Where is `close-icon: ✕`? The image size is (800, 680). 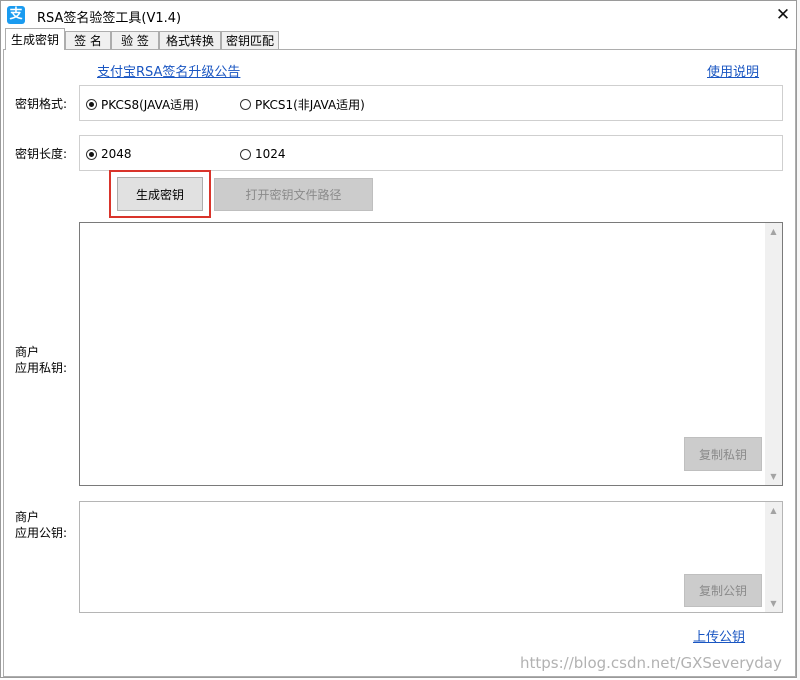
close-icon: ✕ is located at coordinates (783, 15).